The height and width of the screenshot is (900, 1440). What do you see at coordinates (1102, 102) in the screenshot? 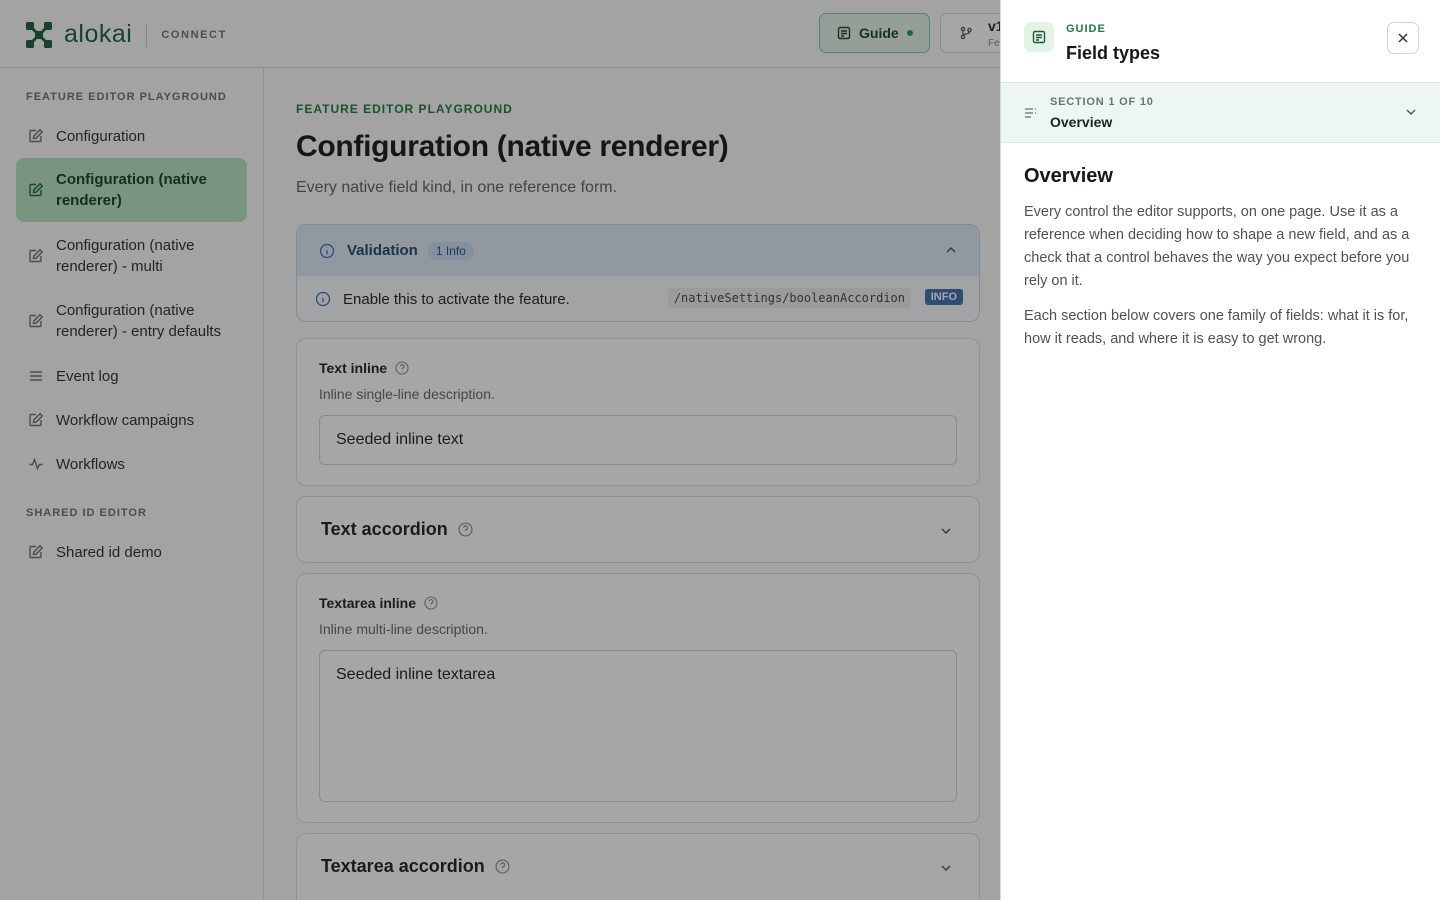
I see `section-counter: SECTION 1 OF 10` at bounding box center [1102, 102].